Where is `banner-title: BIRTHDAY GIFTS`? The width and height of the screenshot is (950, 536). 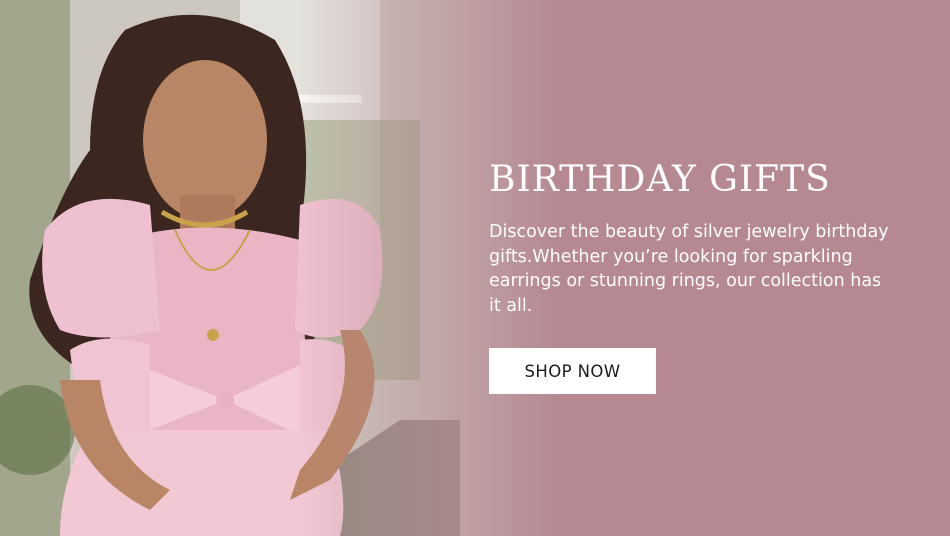
banner-title: BIRTHDAY GIFTS is located at coordinates (660, 179).